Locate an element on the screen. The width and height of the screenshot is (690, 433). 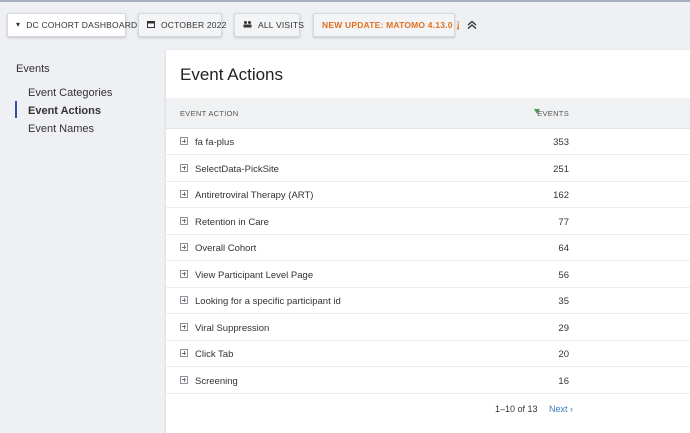
row-label: Click Tab is located at coordinates (214, 354).